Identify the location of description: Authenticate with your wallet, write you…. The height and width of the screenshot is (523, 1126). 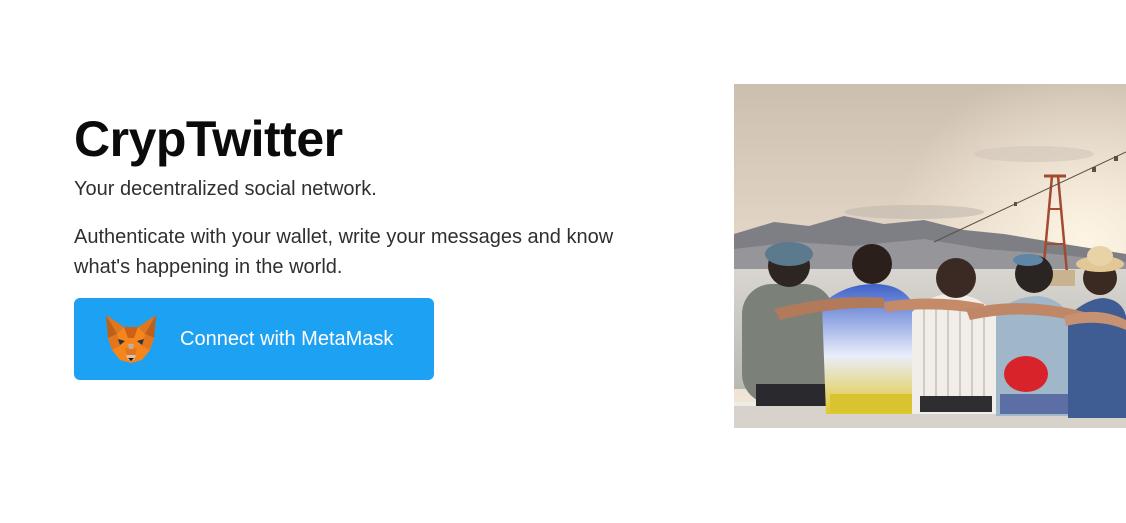
(344, 252).